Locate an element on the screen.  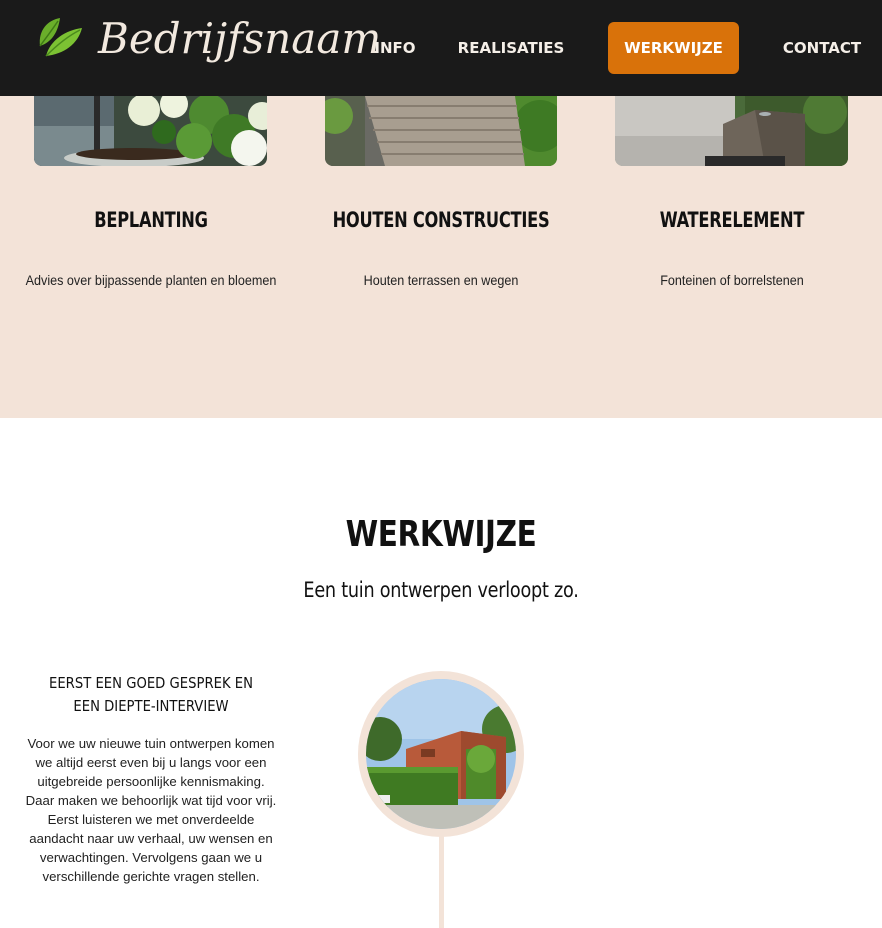
service-title-waterelement: WATERELEMENT is located at coordinates (732, 220).